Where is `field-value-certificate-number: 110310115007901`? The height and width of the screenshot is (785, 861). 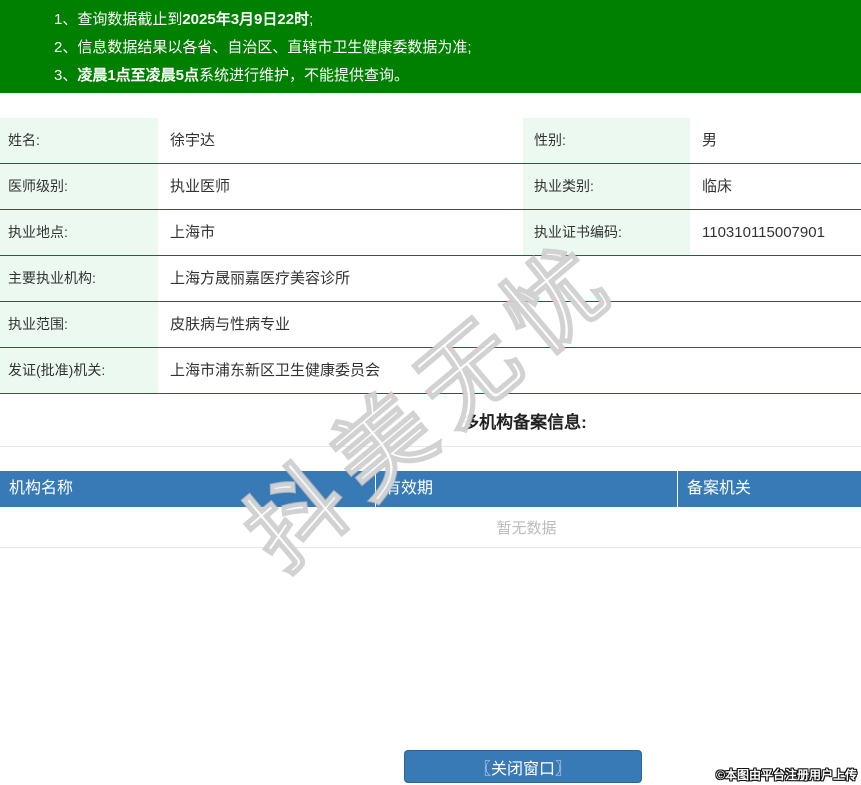 field-value-certificate-number: 110310115007901 is located at coordinates (763, 232).